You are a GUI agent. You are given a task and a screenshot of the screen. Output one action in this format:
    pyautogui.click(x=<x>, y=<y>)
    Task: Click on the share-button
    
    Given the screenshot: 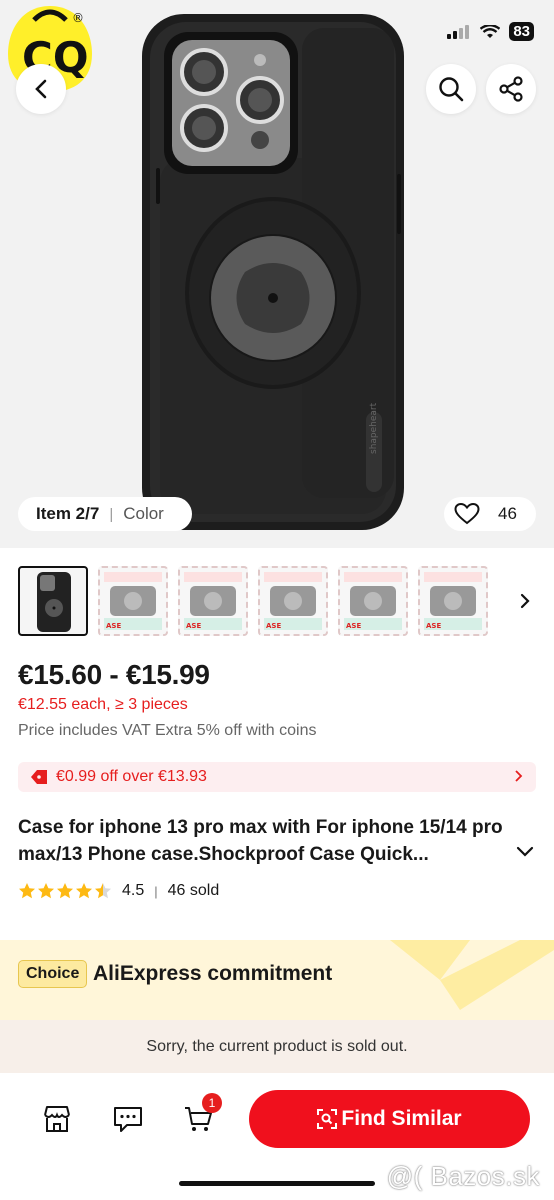 What is the action you would take?
    pyautogui.click(x=511, y=89)
    